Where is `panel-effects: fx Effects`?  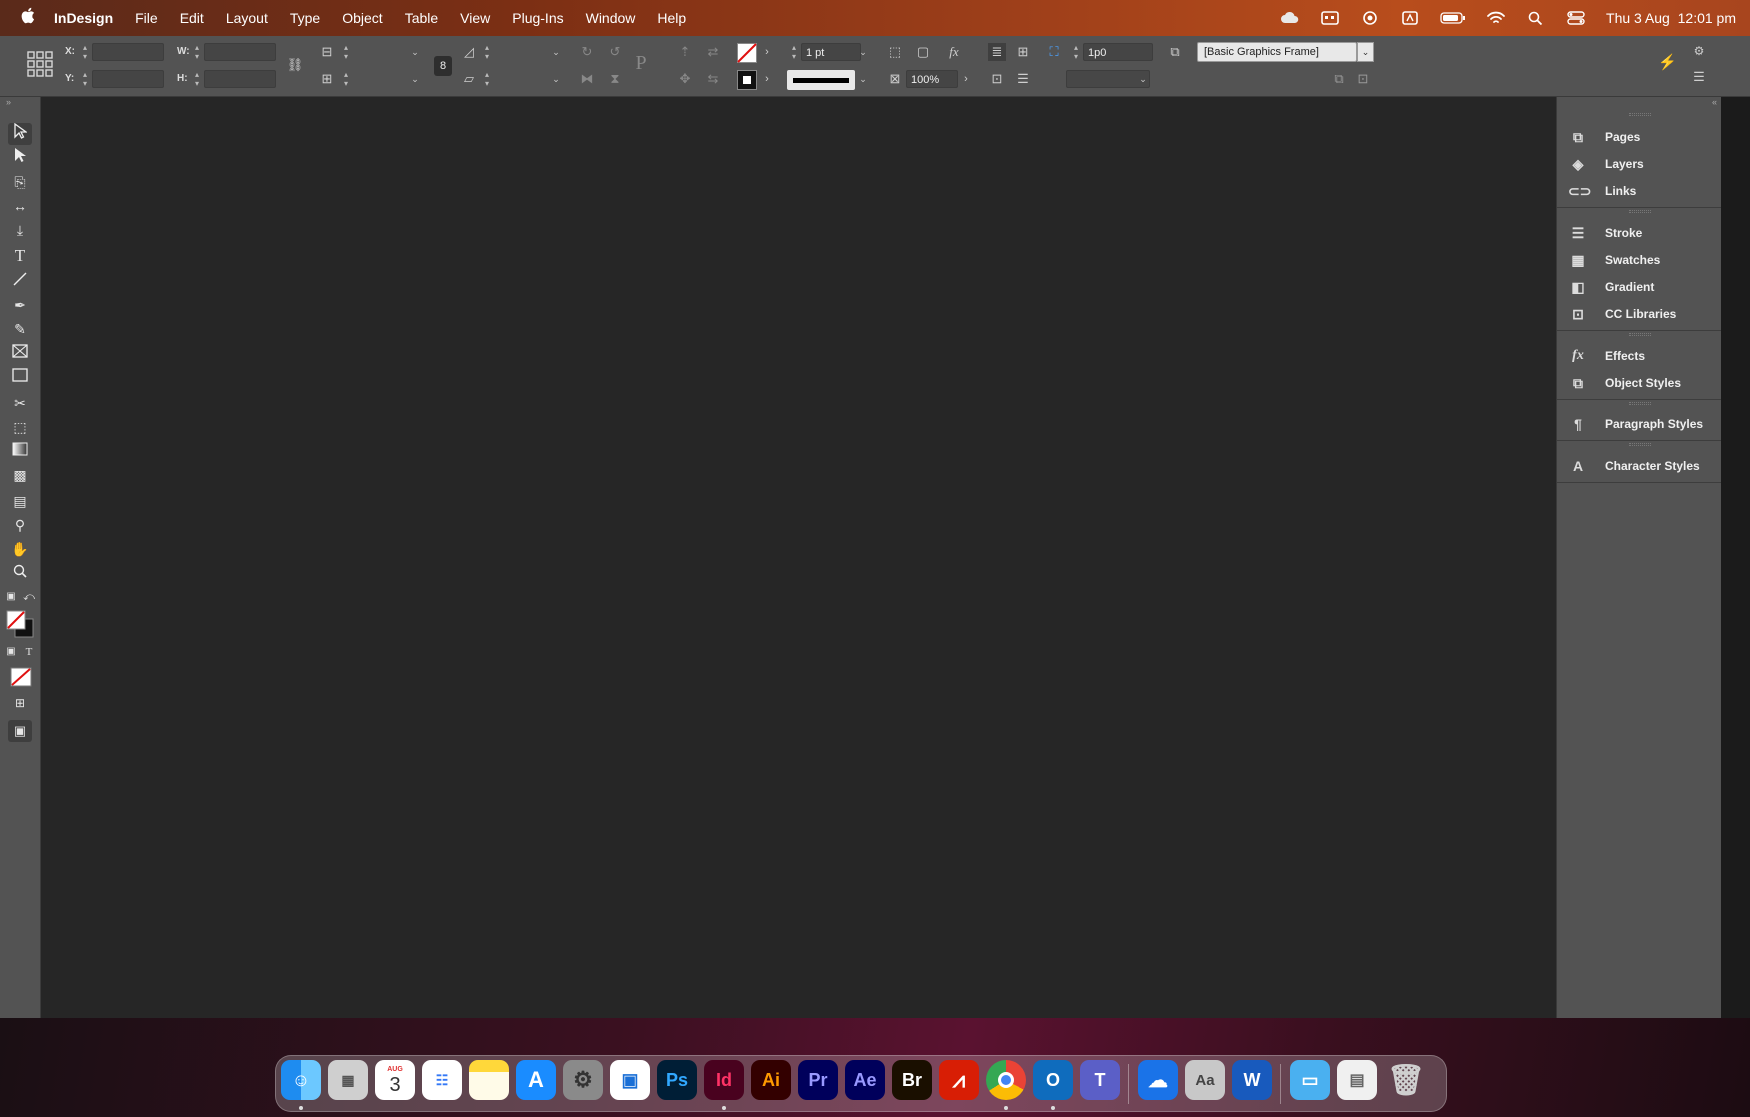 panel-effects: fx Effects is located at coordinates (1639, 356).